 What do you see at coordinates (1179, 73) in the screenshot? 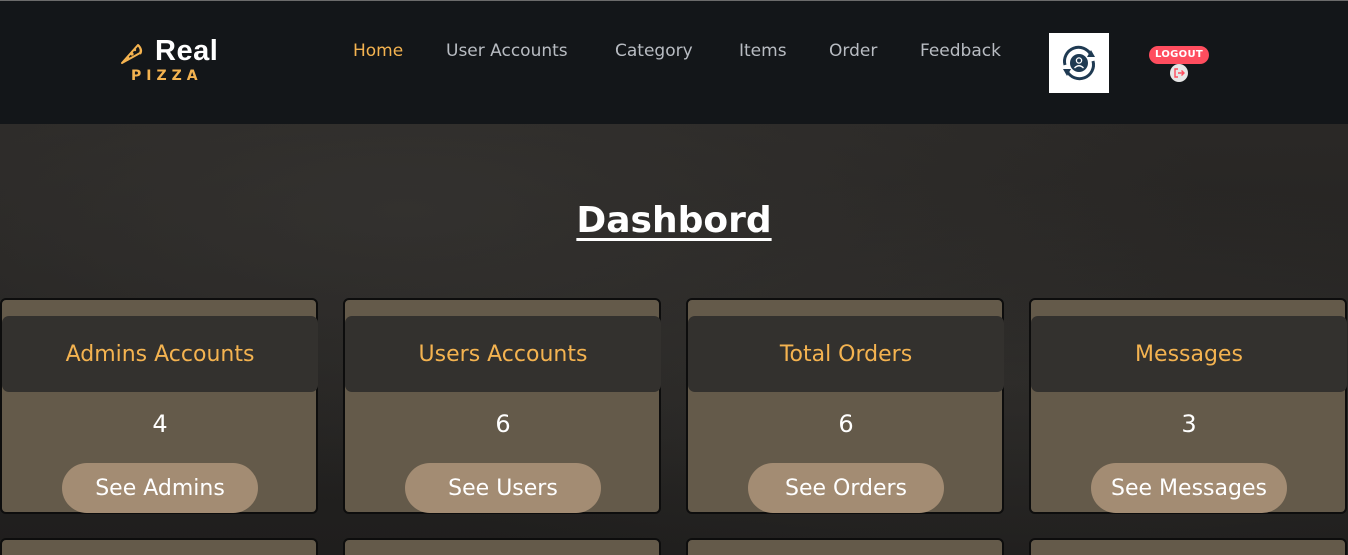
I see `logout-icon` at bounding box center [1179, 73].